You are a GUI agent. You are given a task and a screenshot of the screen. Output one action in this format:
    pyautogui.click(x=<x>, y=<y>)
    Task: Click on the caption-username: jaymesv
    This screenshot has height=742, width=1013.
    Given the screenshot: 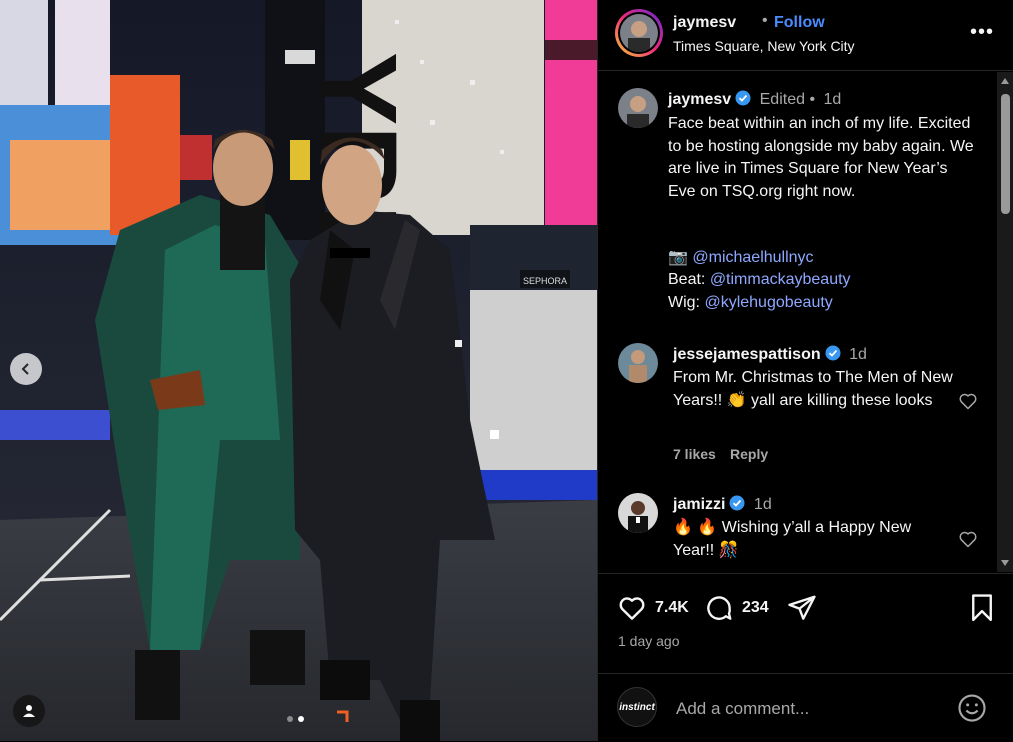 What is the action you would take?
    pyautogui.click(x=699, y=99)
    